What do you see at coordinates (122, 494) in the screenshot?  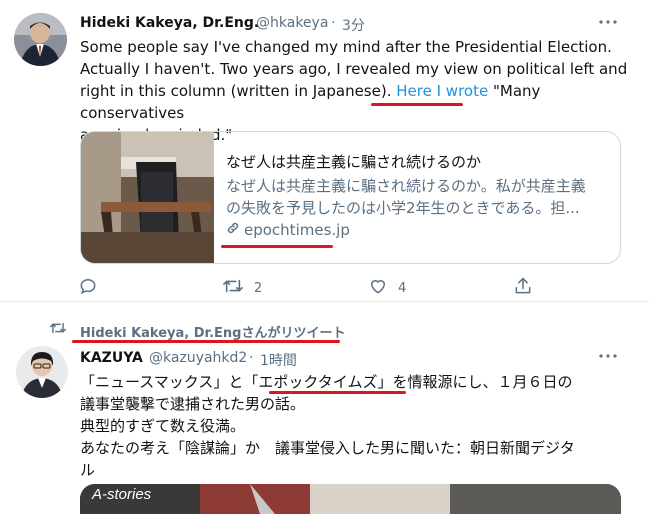 I see `media-label: A-stories` at bounding box center [122, 494].